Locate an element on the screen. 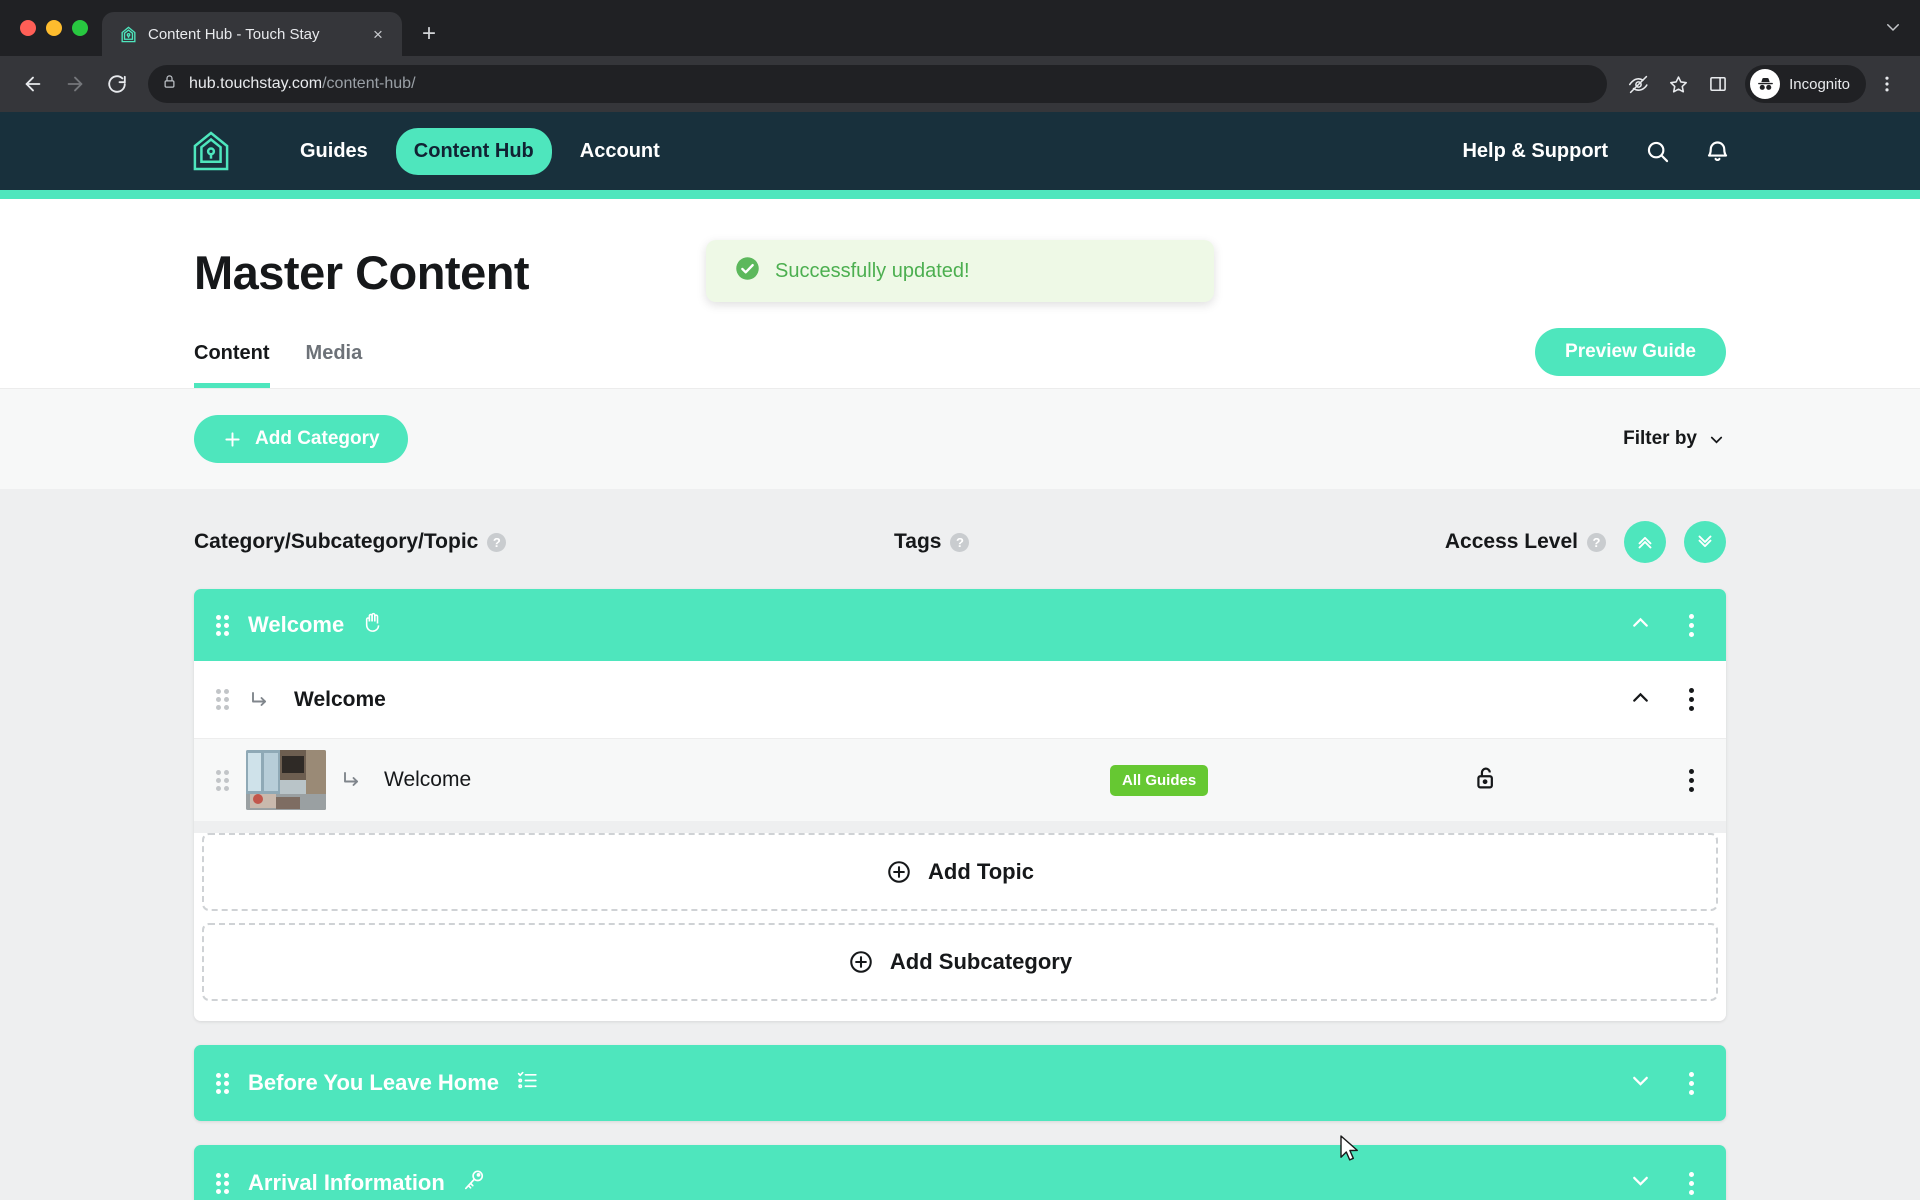 The width and height of the screenshot is (1920, 1200). window-traffic-lights is located at coordinates (58, 28).